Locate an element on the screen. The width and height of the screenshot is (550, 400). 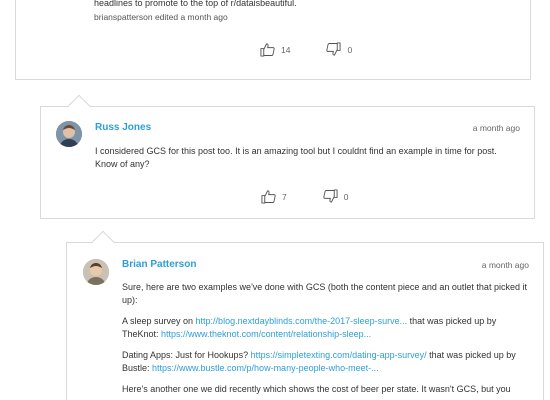
vote-bar: 14 0 is located at coordinates (306, 49).